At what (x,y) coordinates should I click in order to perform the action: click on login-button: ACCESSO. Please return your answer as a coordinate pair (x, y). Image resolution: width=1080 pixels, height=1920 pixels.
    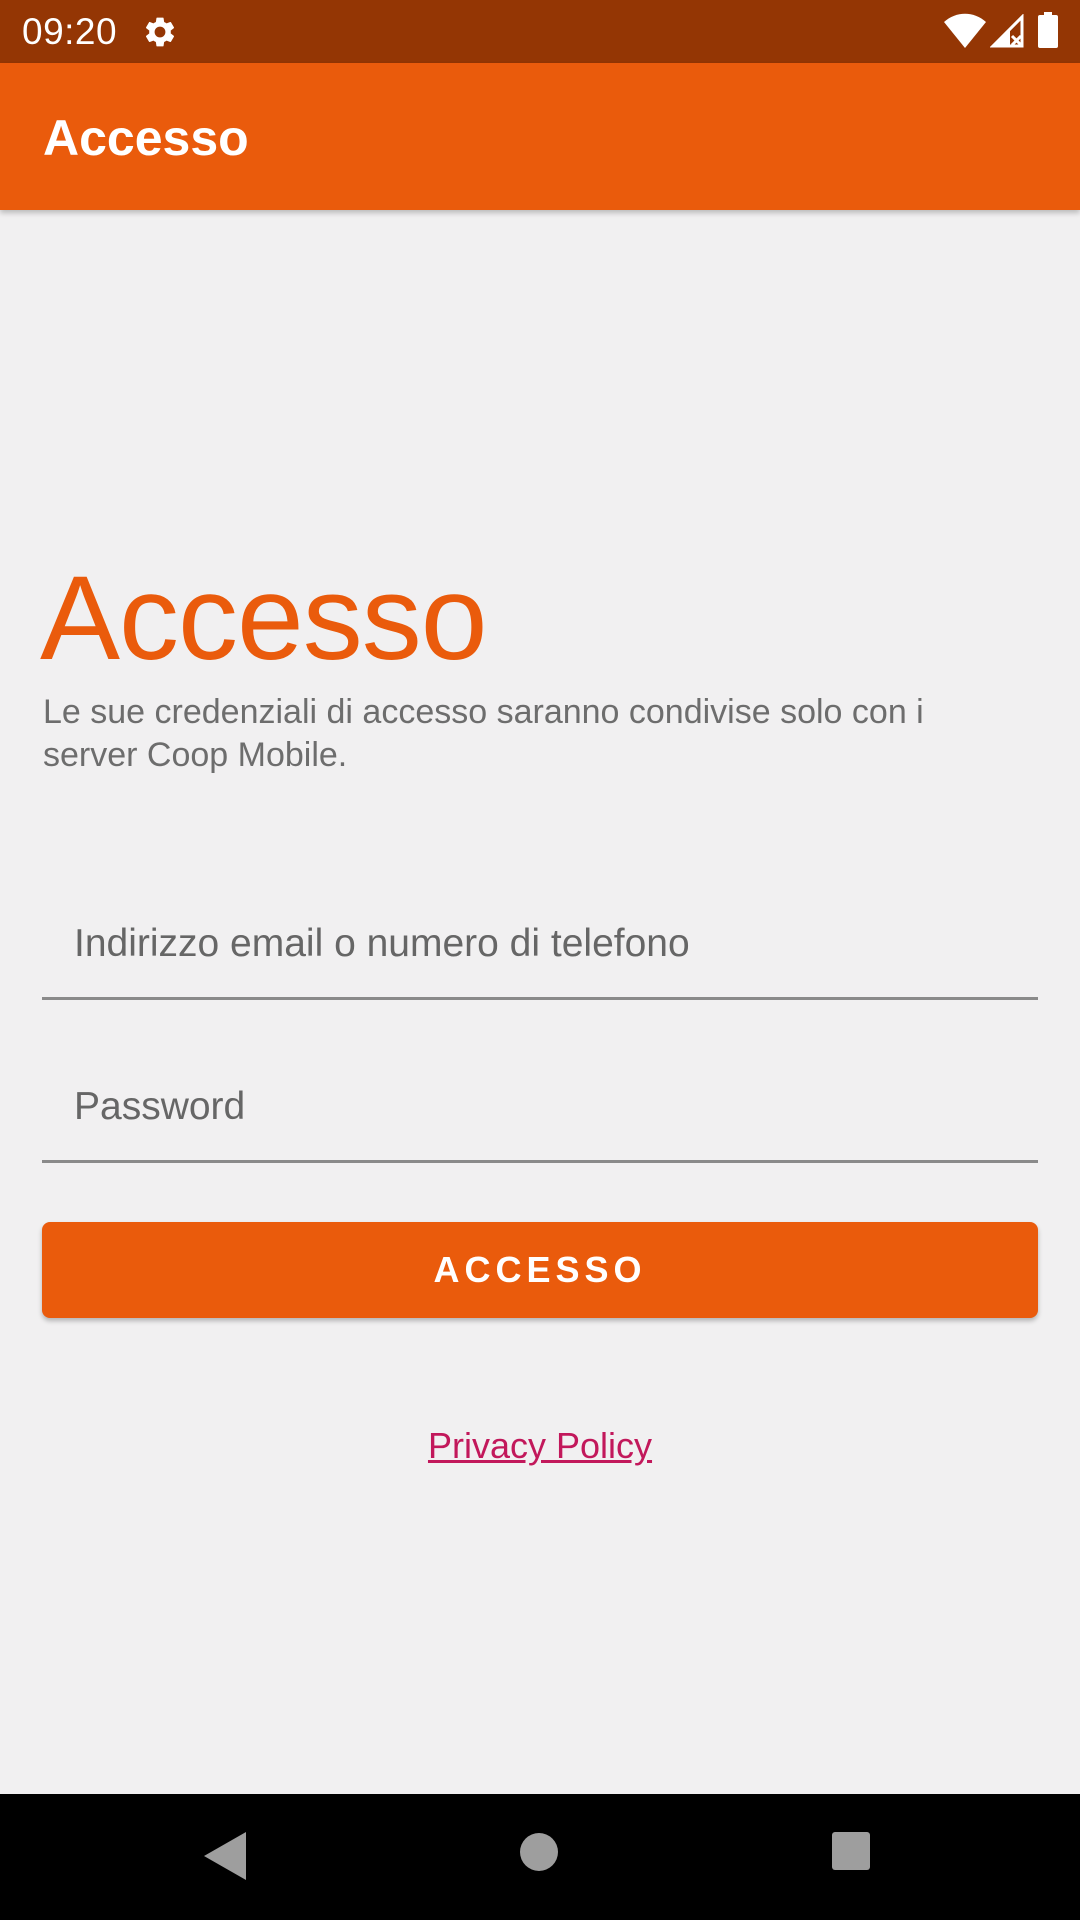
    Looking at the image, I should click on (540, 1270).